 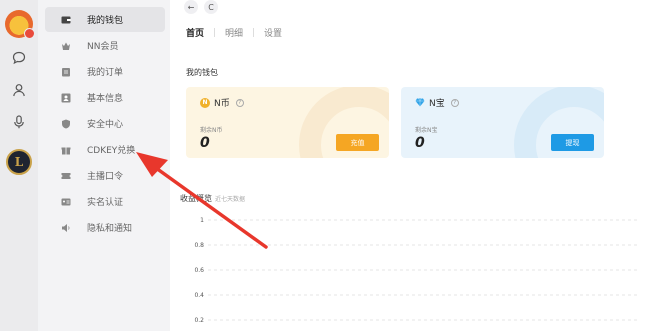 I want to click on user-icon, so click(x=19, y=90).